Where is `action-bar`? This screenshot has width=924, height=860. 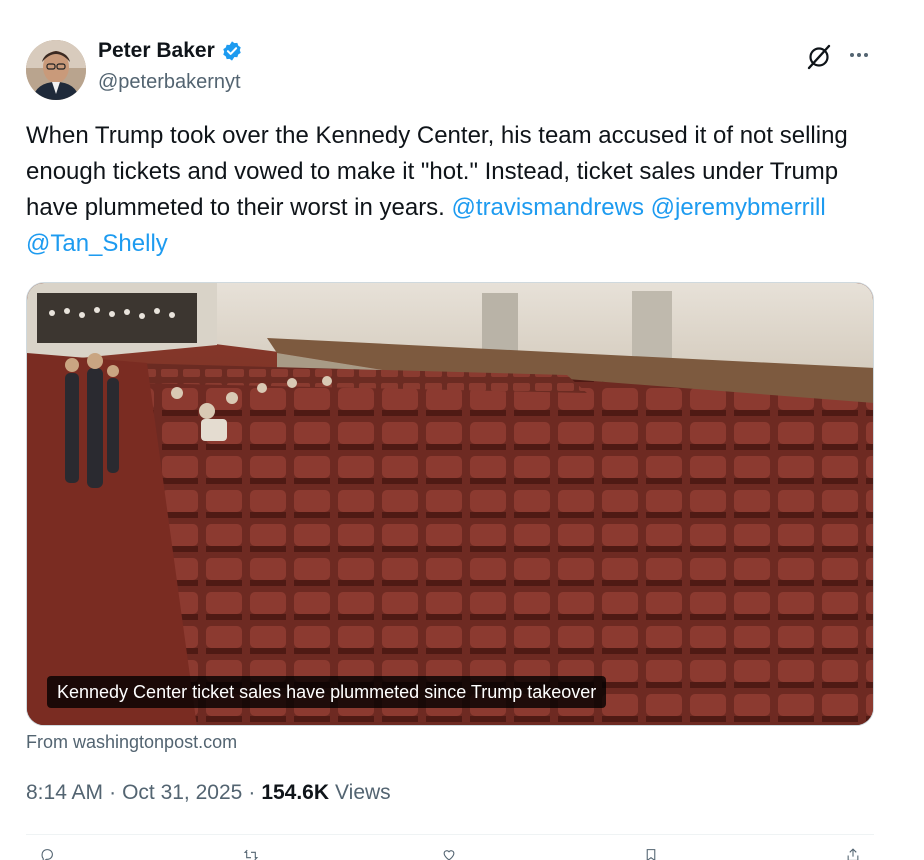 action-bar is located at coordinates (450, 854).